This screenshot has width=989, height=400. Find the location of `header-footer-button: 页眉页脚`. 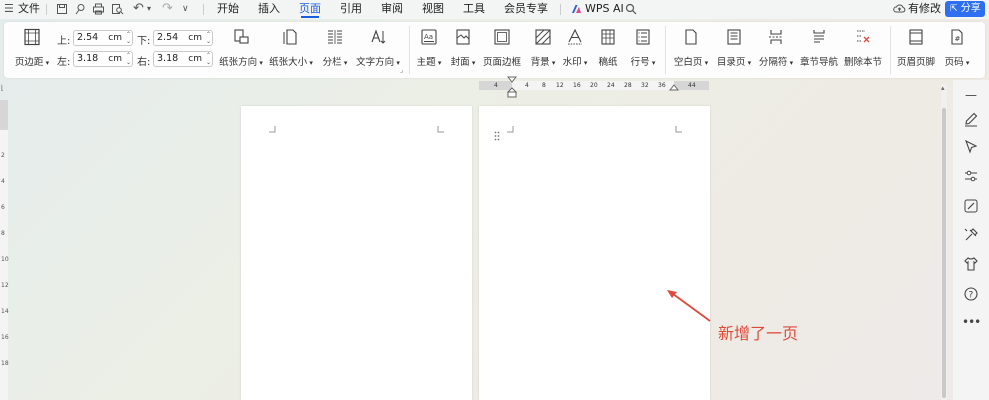

header-footer-button: 页眉页脚 is located at coordinates (916, 48).